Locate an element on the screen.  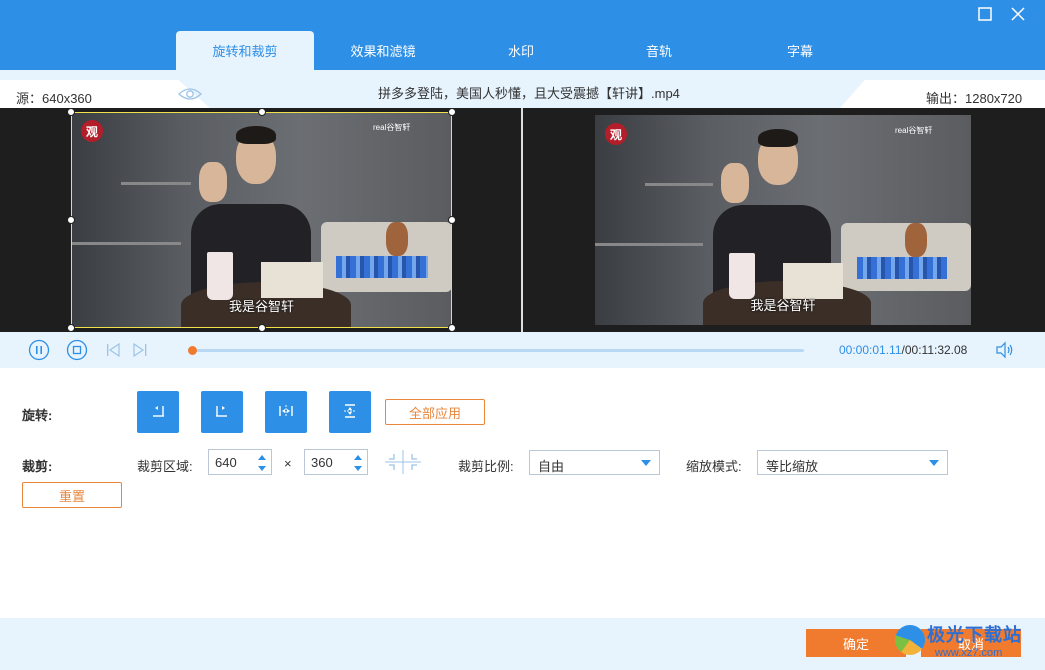
rotate-right-button is located at coordinates (222, 412).